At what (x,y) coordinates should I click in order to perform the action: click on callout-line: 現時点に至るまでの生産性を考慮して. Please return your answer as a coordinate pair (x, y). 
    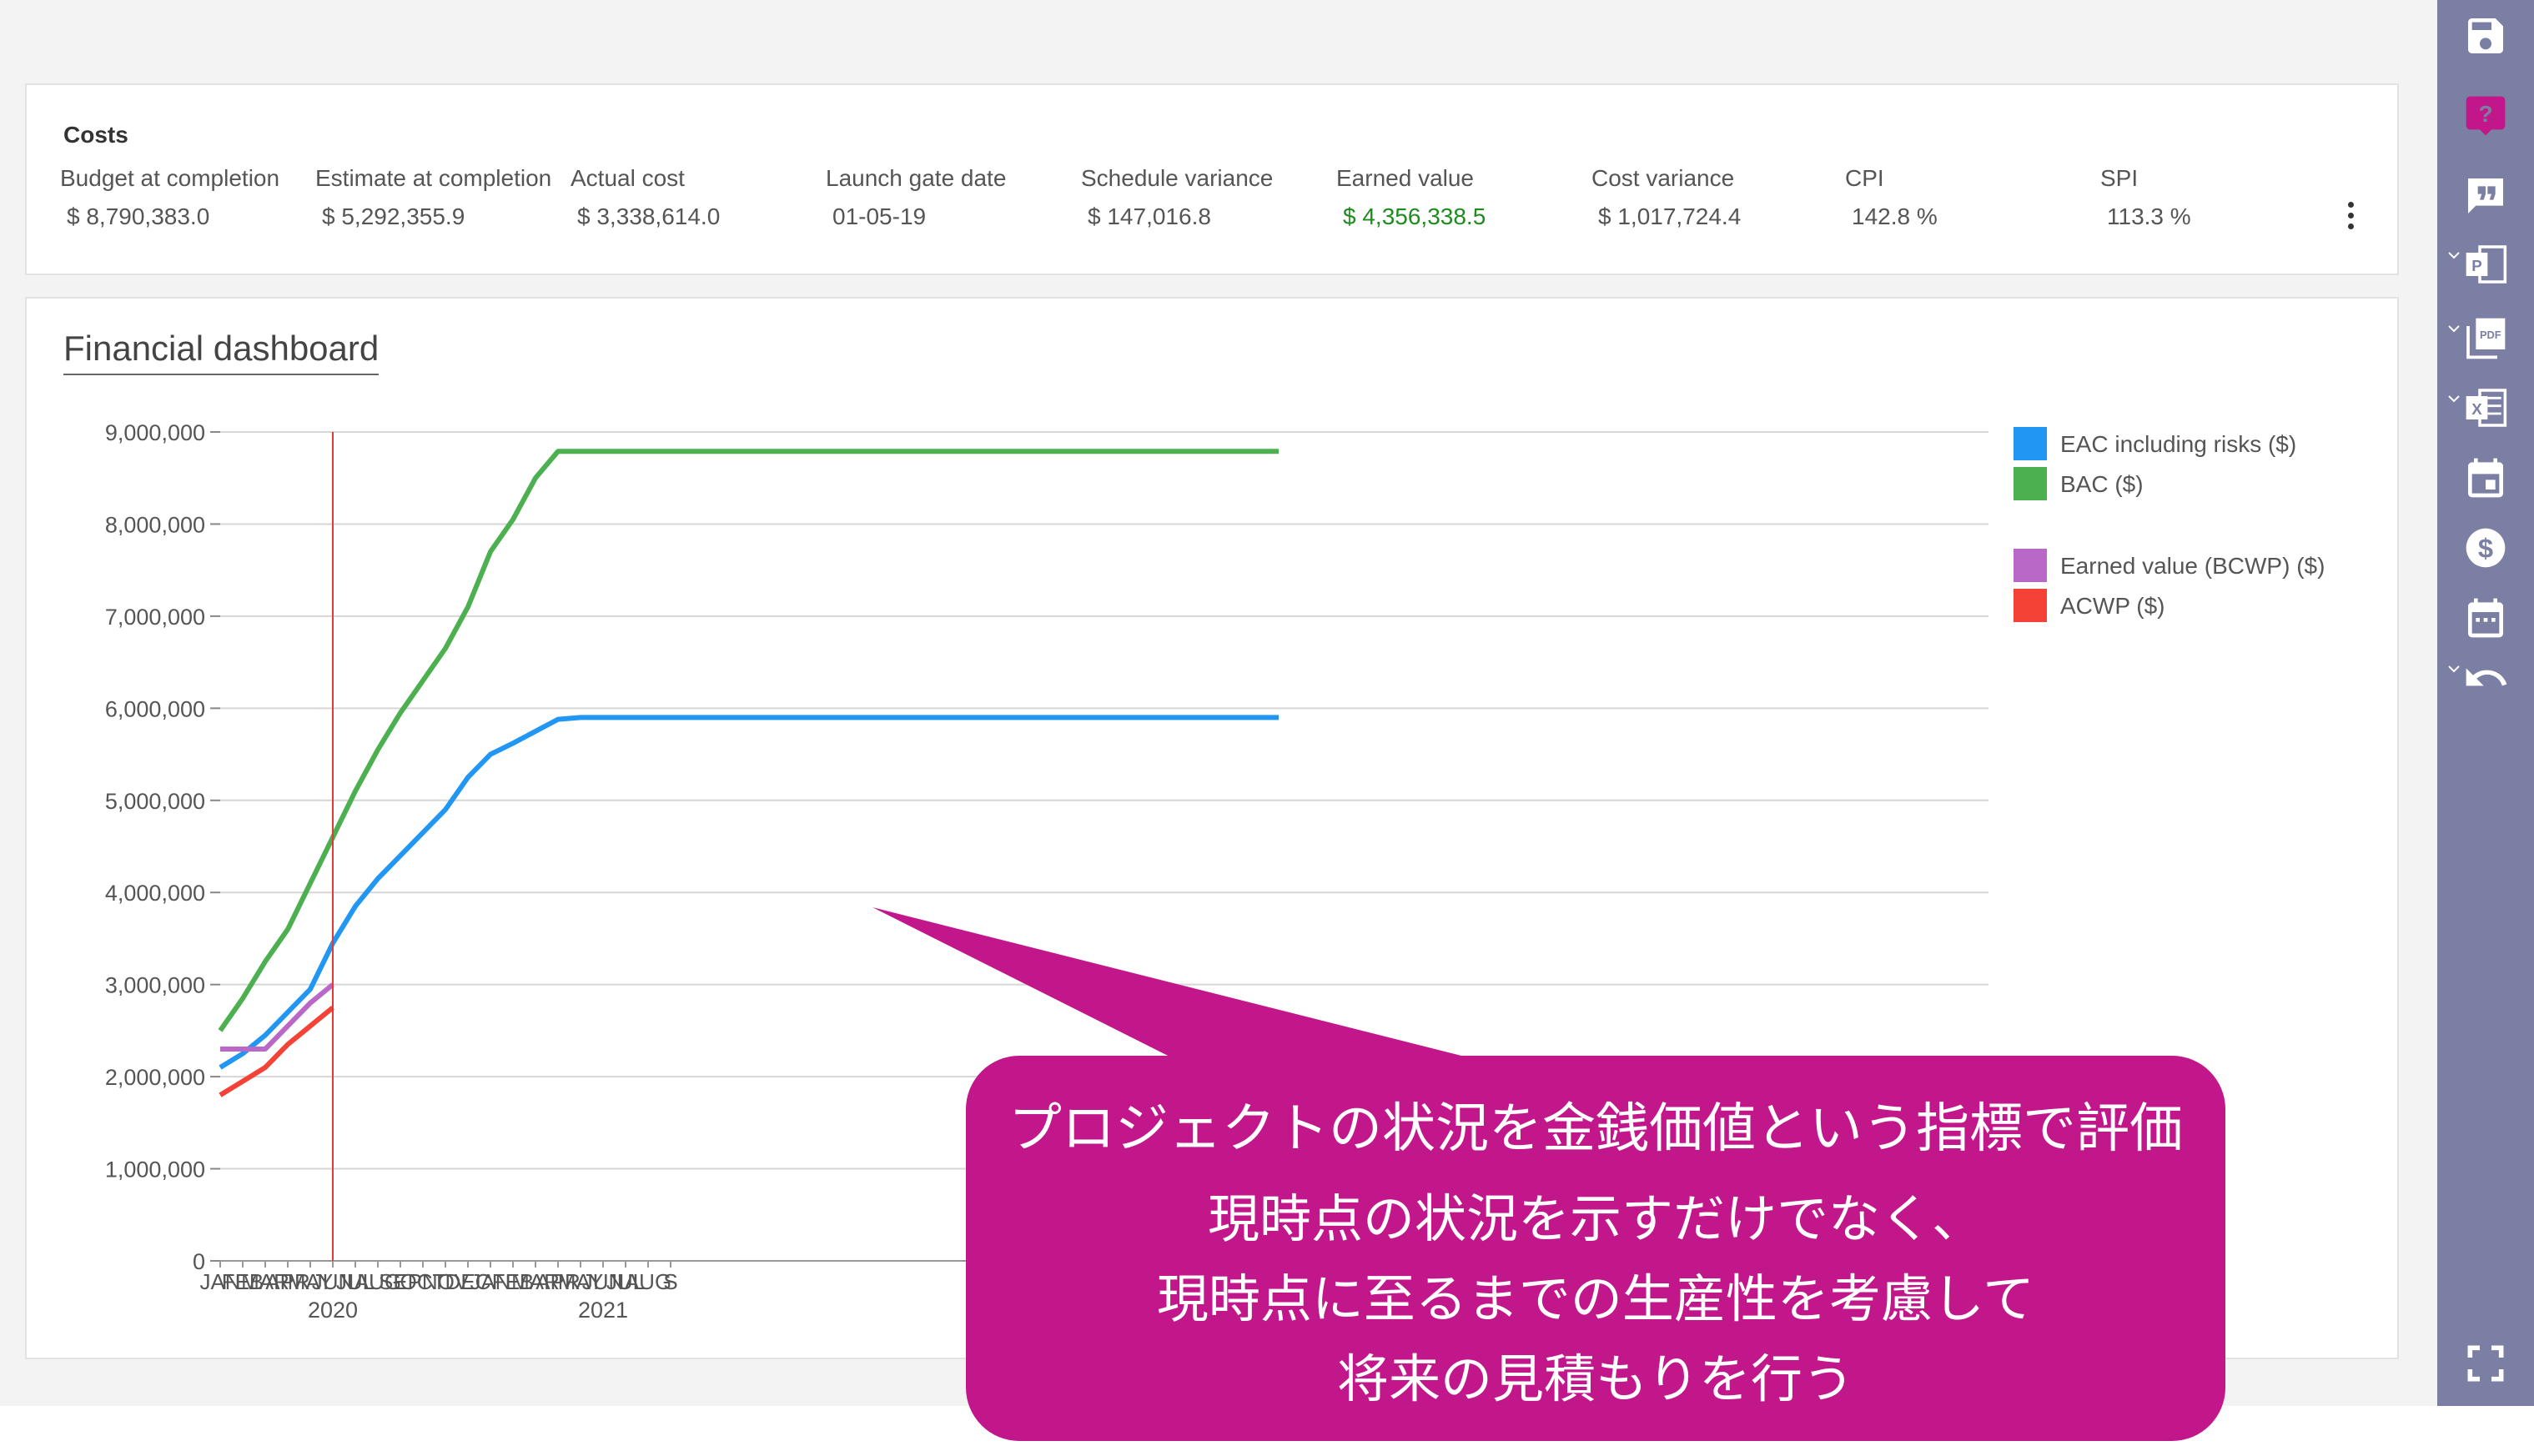
    Looking at the image, I should click on (1595, 1298).